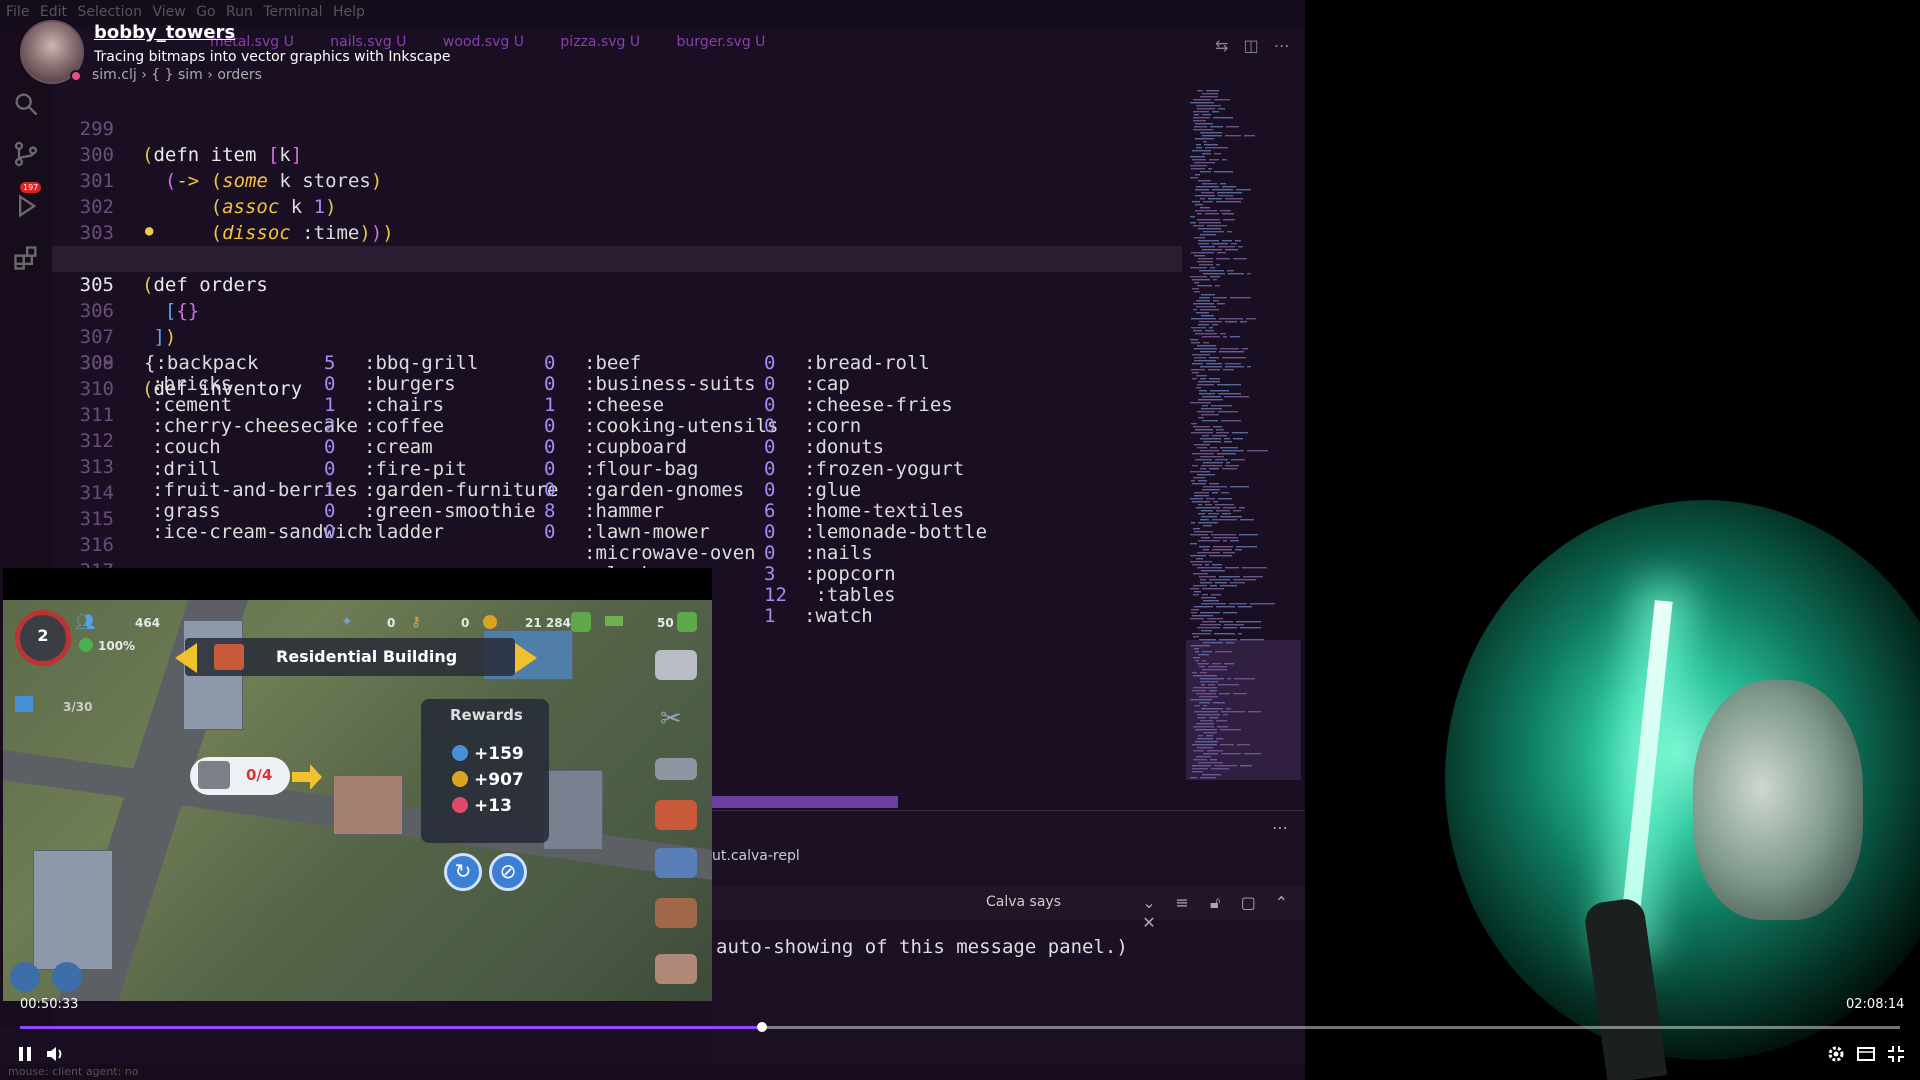 Image resolution: width=1920 pixels, height=1080 pixels. I want to click on menu-go: Go, so click(205, 12).